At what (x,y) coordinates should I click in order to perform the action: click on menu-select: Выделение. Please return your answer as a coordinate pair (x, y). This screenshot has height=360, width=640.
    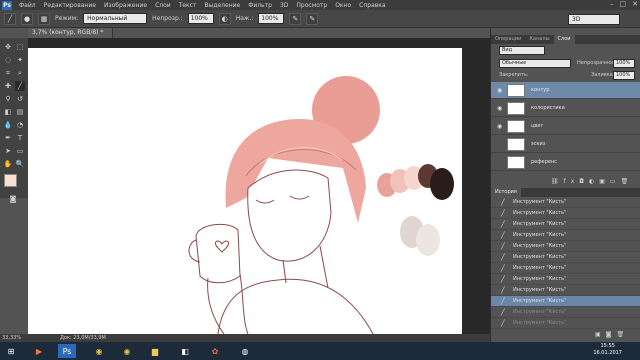
    Looking at the image, I should click on (222, 5).